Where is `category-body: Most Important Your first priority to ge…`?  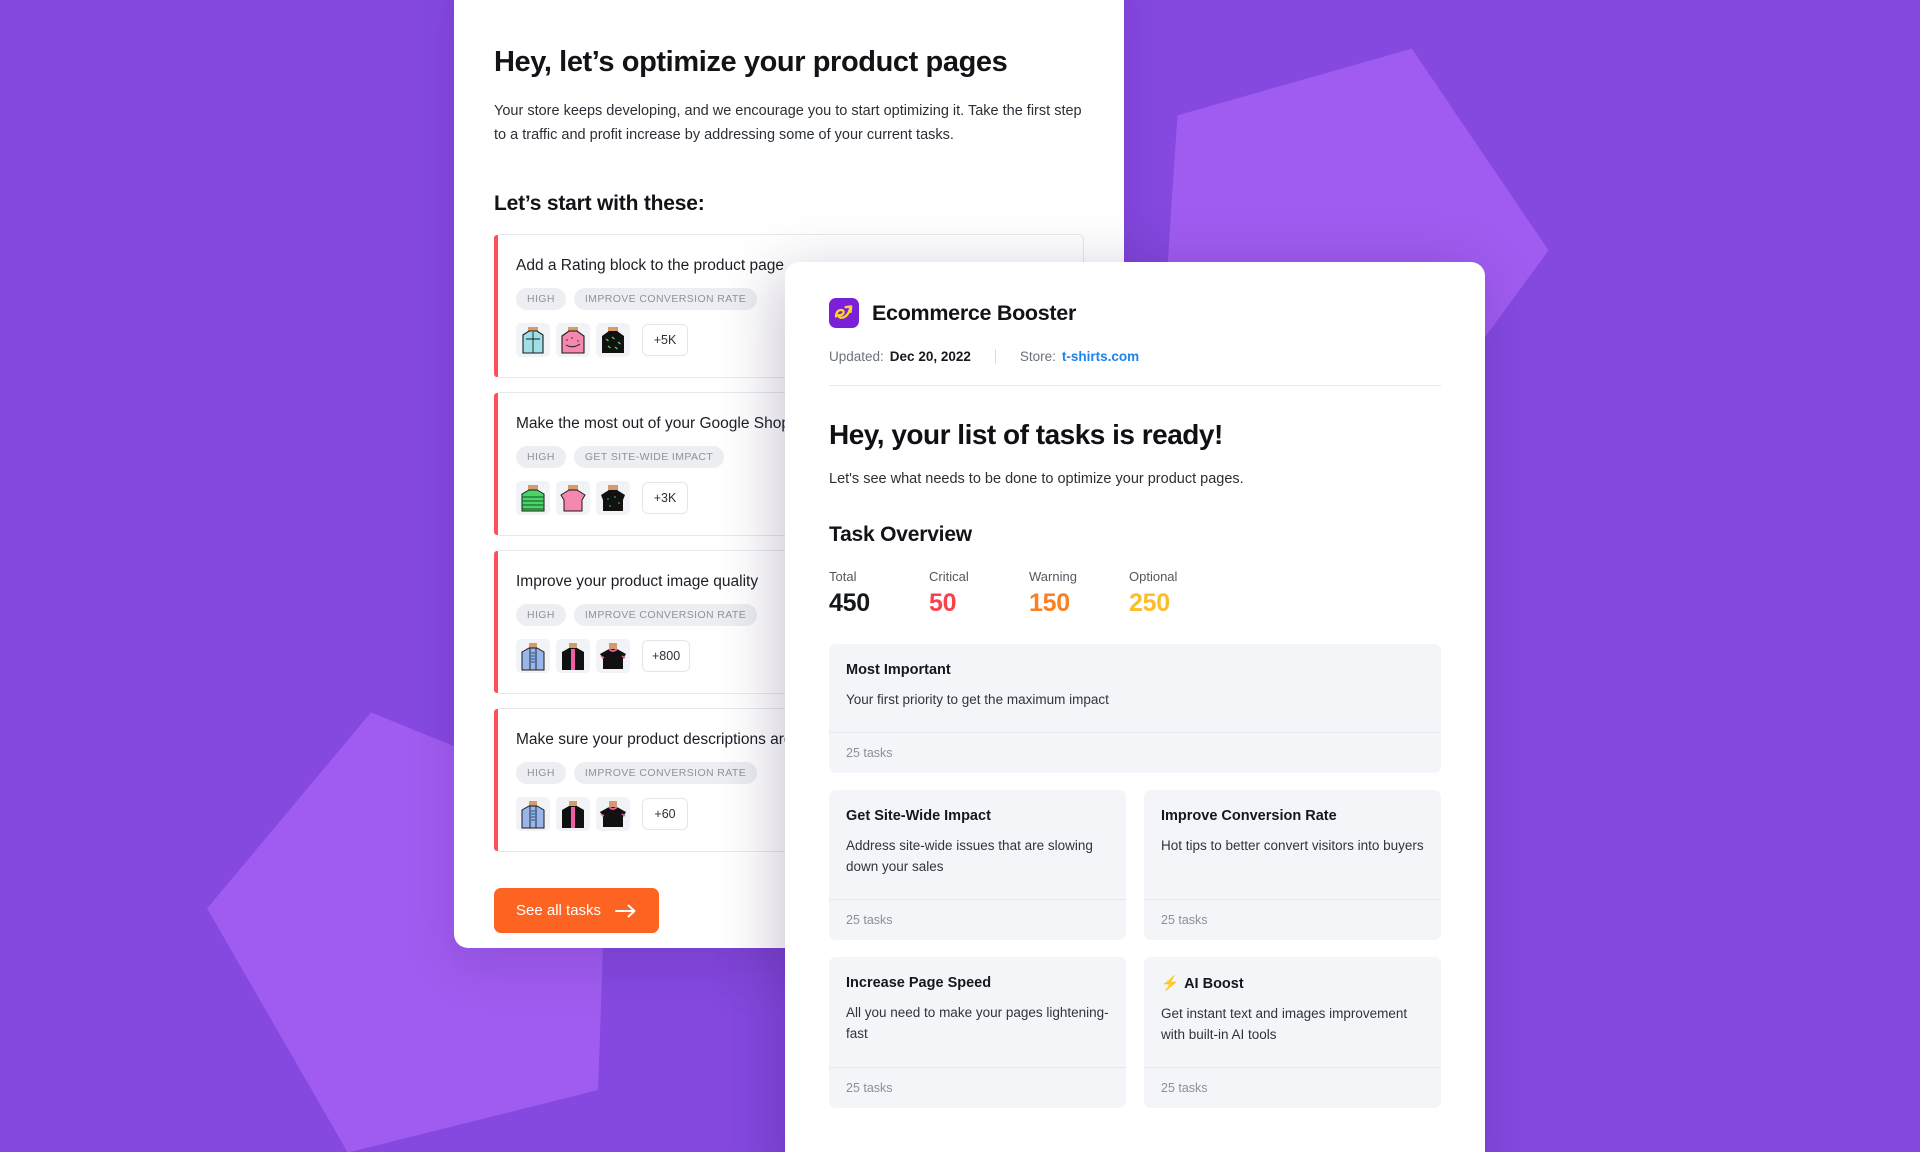 category-body: Most Important Your first priority to ge… is located at coordinates (1135, 688).